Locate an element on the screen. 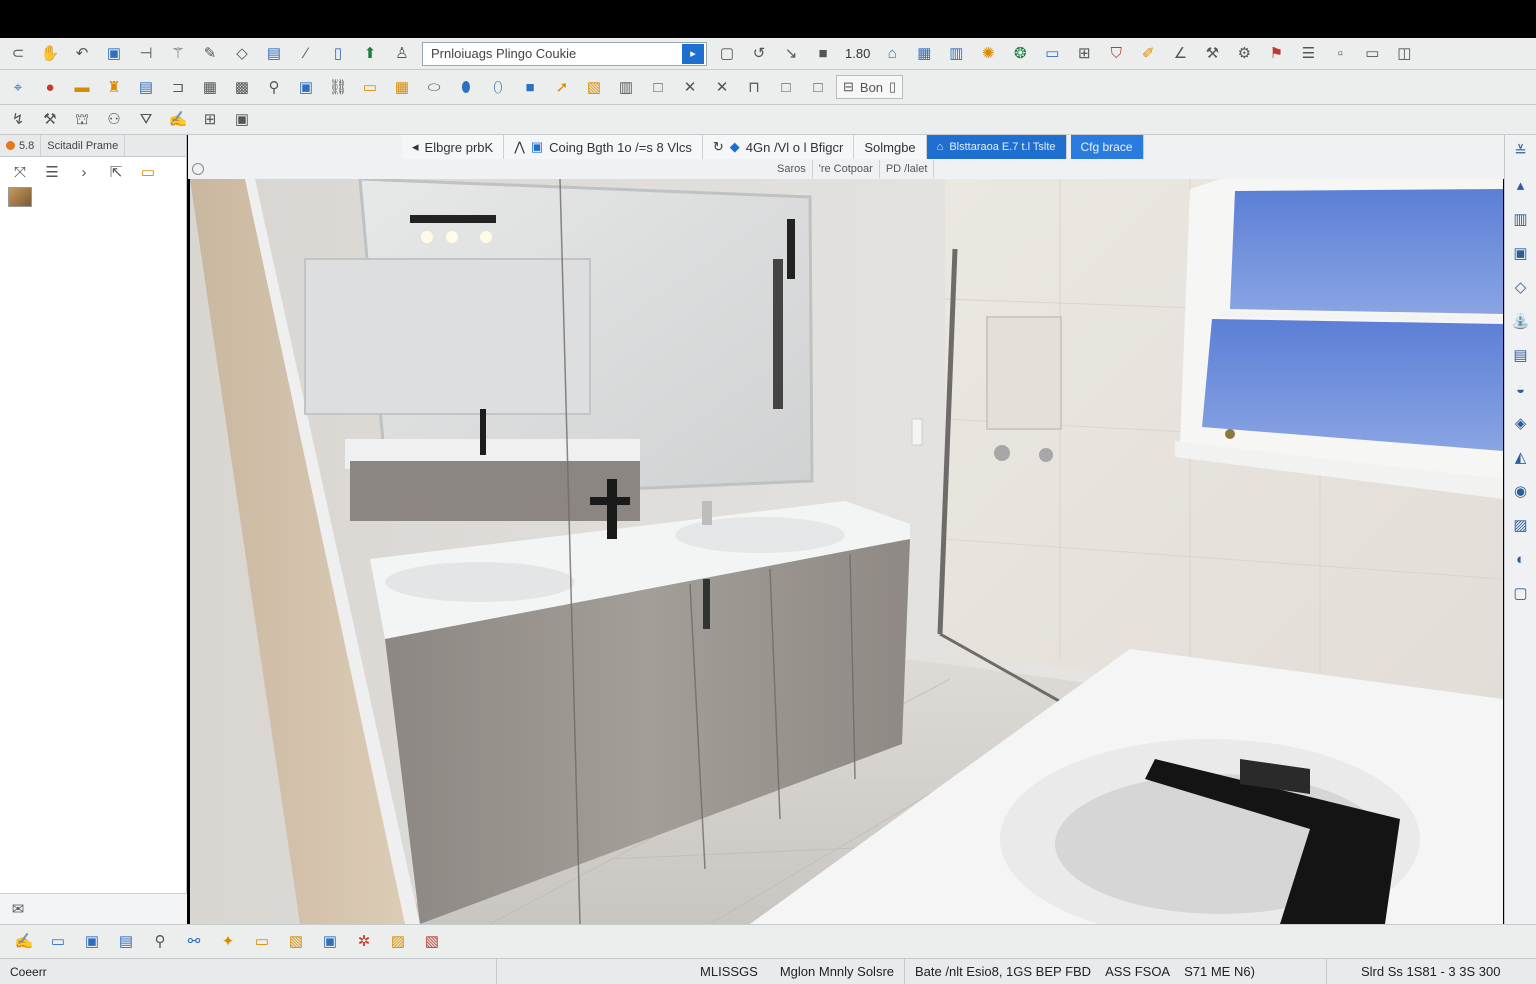  lamp-icon: ♜ is located at coordinates (114, 87).